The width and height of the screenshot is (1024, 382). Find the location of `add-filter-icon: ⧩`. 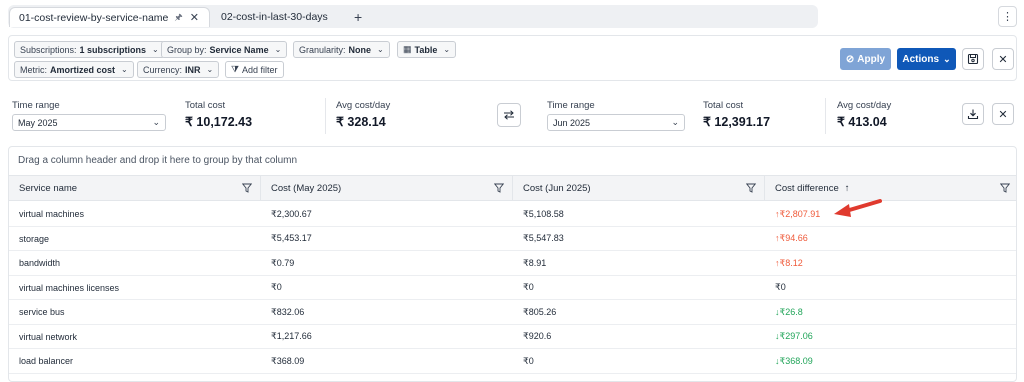

add-filter-icon: ⧩ is located at coordinates (235, 69).